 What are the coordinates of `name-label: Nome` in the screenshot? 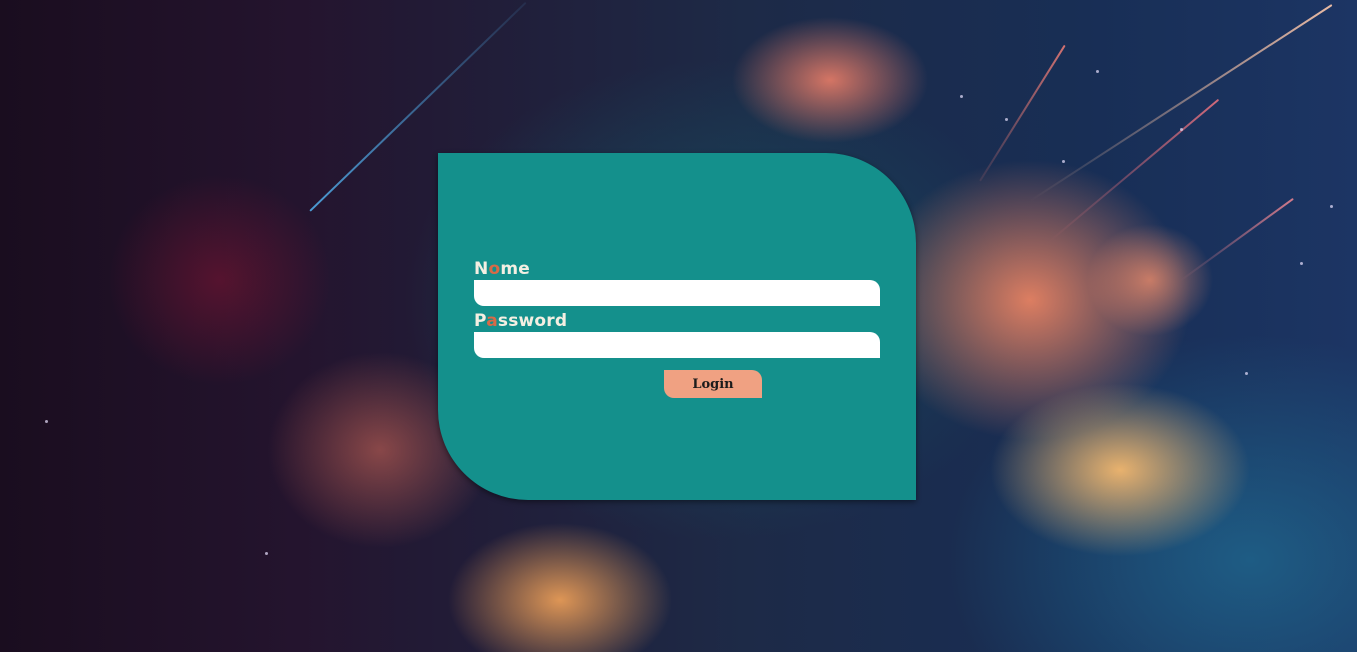 It's located at (677, 269).